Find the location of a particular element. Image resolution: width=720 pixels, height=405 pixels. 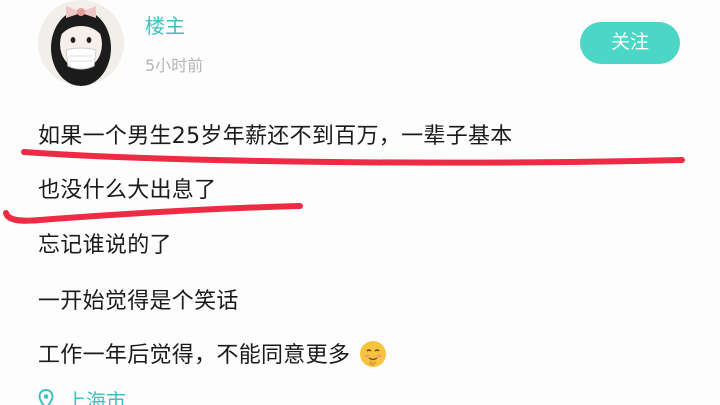

post-text-line: 一开始觉得是个笑话 is located at coordinates (138, 301).